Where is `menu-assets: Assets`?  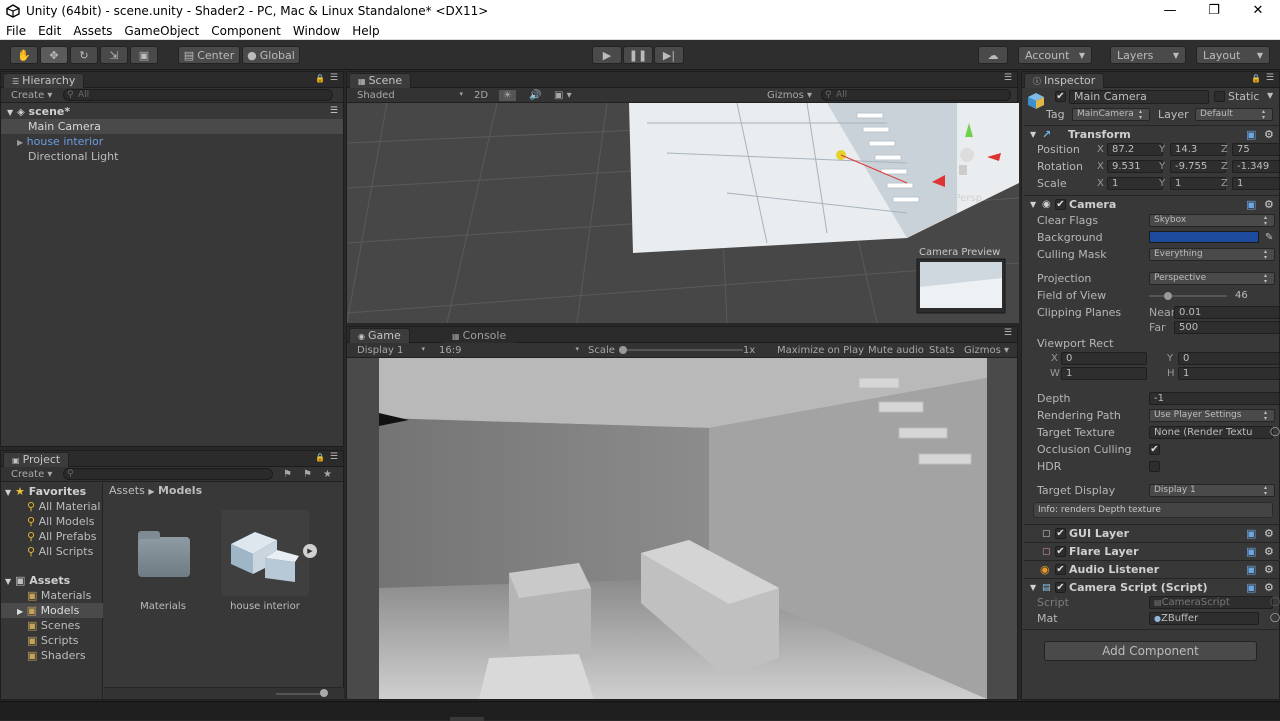 menu-assets: Assets is located at coordinates (92, 31).